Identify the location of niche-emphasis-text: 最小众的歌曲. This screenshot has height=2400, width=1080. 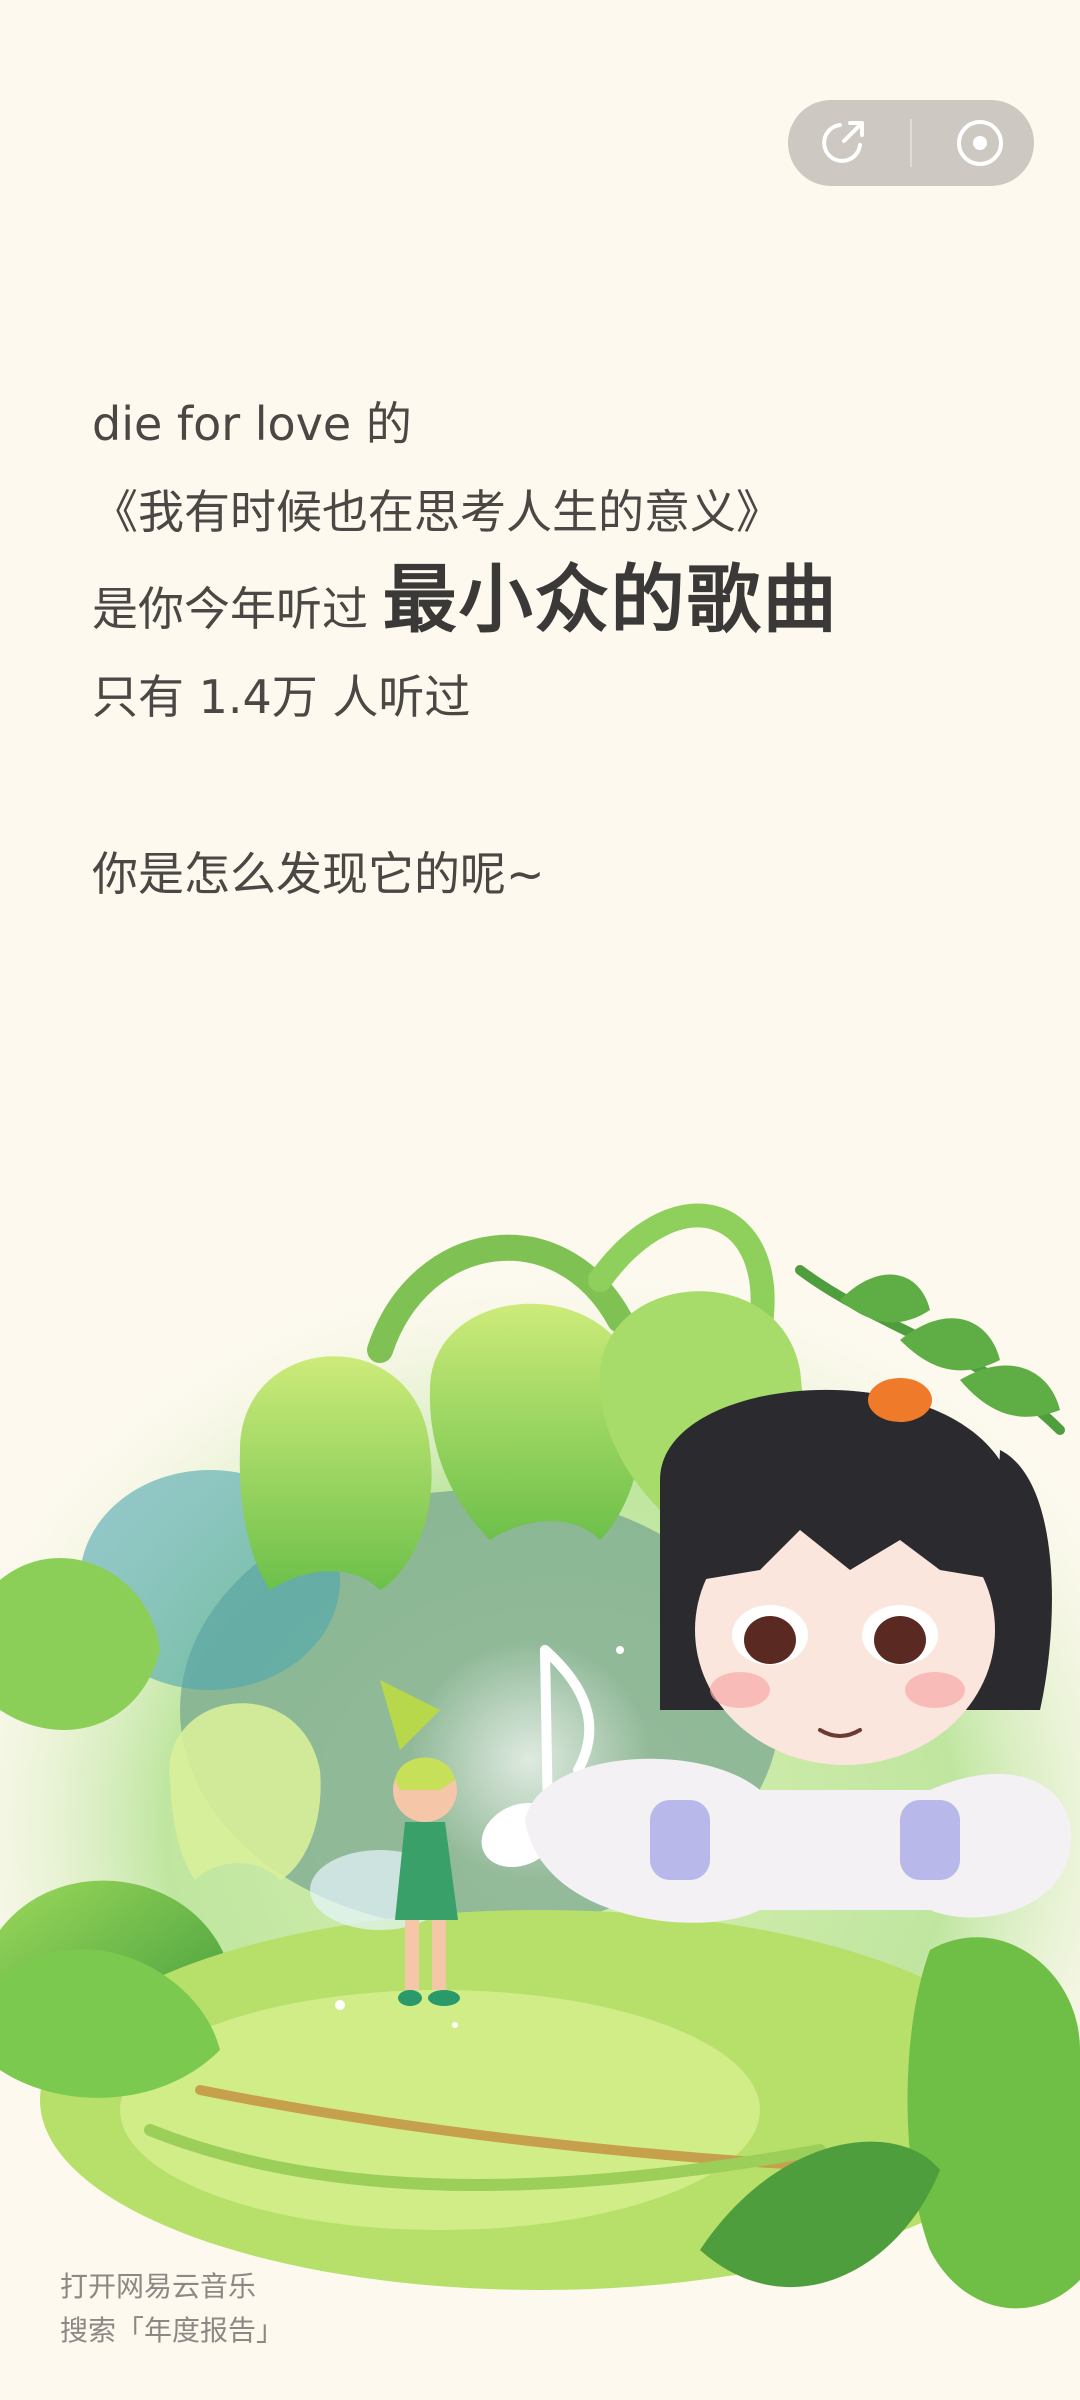
(610, 600).